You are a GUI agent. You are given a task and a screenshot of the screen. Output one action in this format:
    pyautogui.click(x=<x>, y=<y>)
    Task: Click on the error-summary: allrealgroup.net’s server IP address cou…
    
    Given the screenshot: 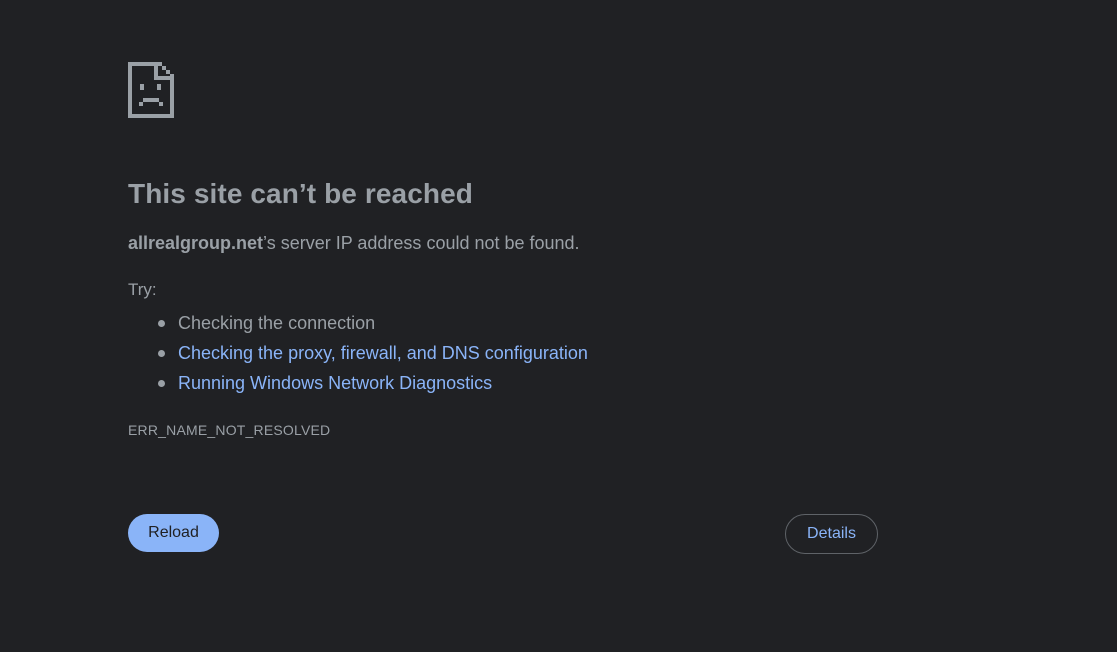 What is the action you would take?
    pyautogui.click(x=508, y=243)
    